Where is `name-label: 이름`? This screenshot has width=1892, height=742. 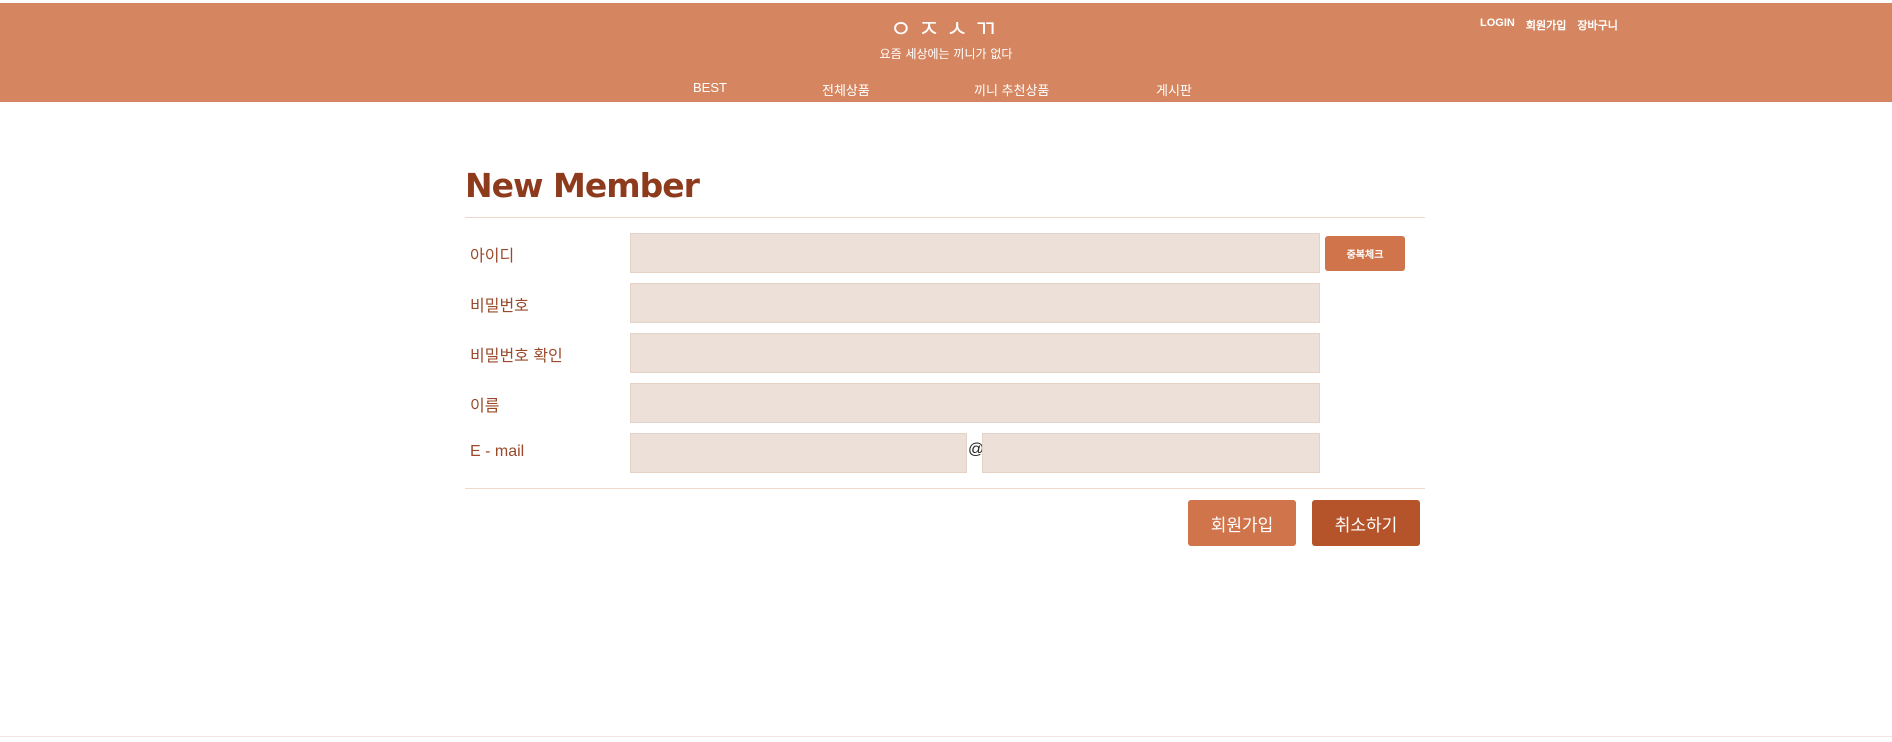 name-label: 이름 is located at coordinates (485, 406).